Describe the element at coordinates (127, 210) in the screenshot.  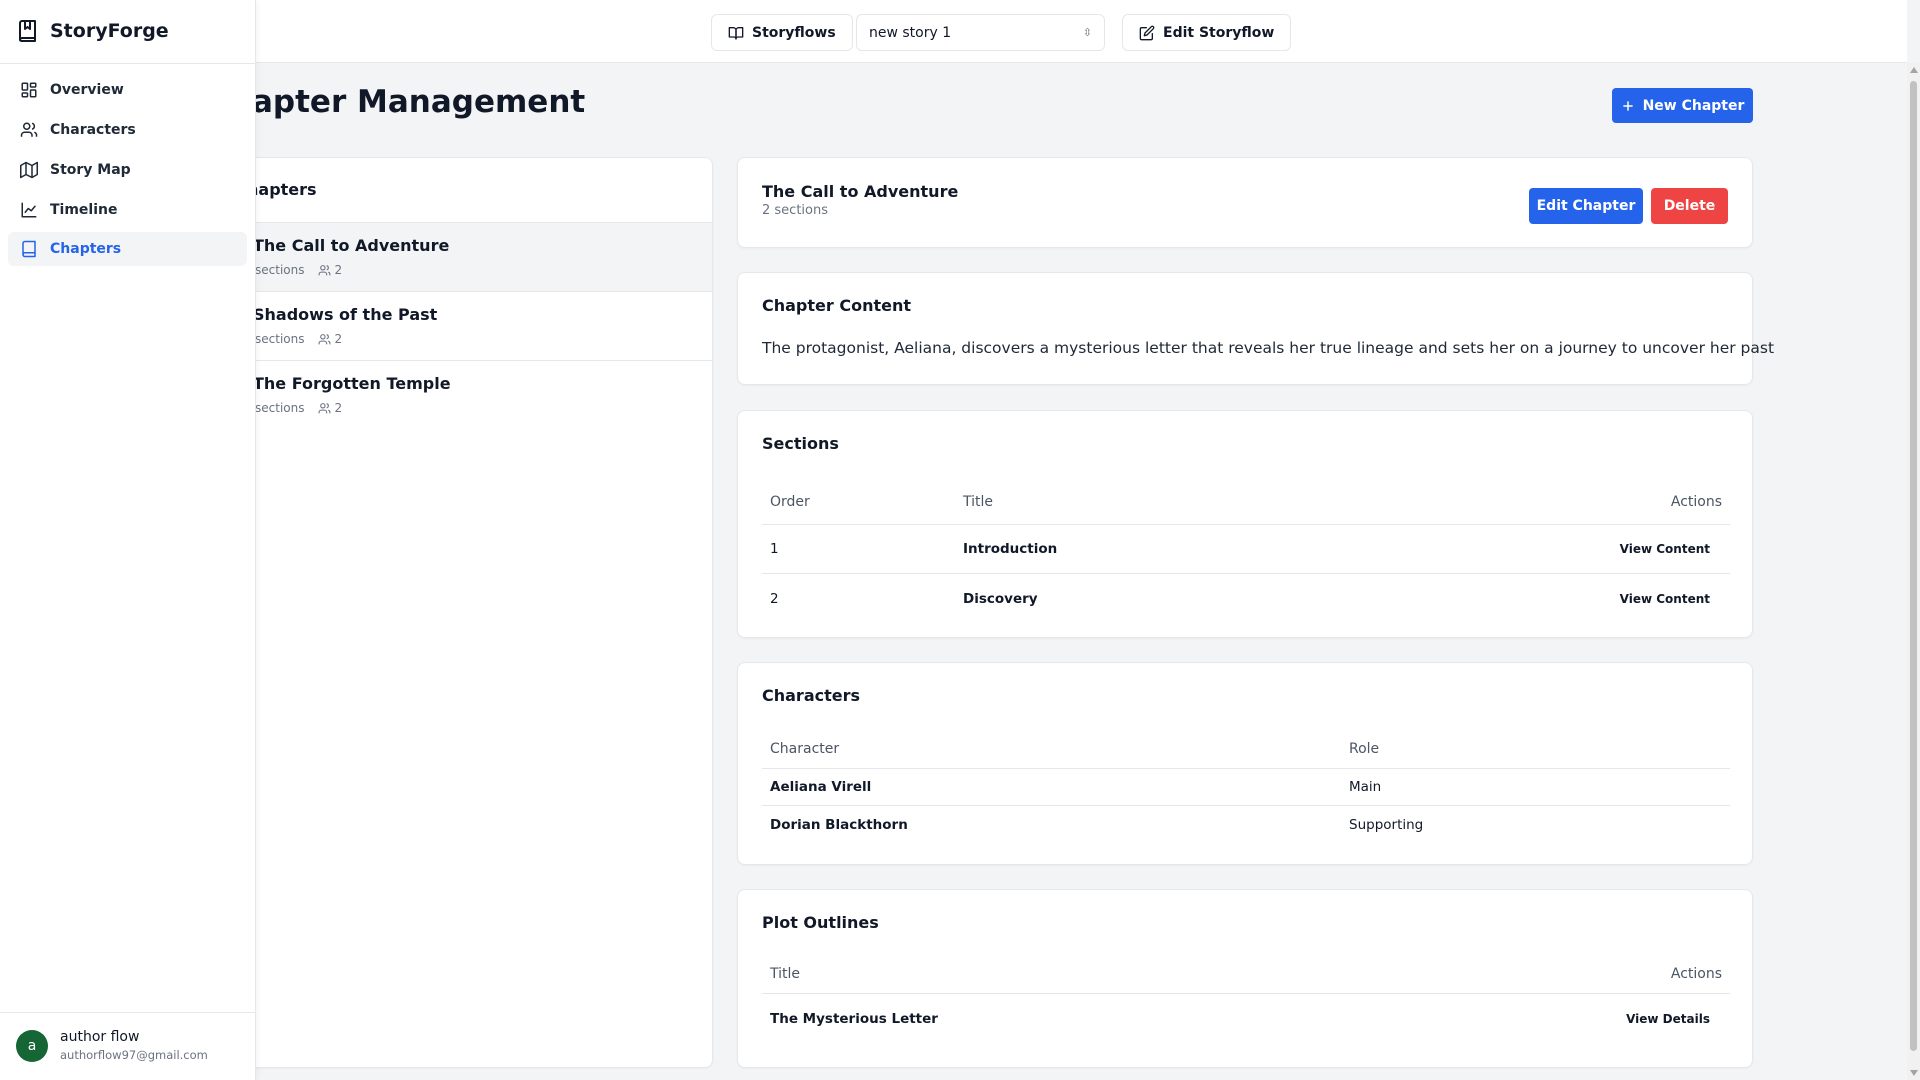
I see `sidebar-item-timeline: Timeline` at that location.